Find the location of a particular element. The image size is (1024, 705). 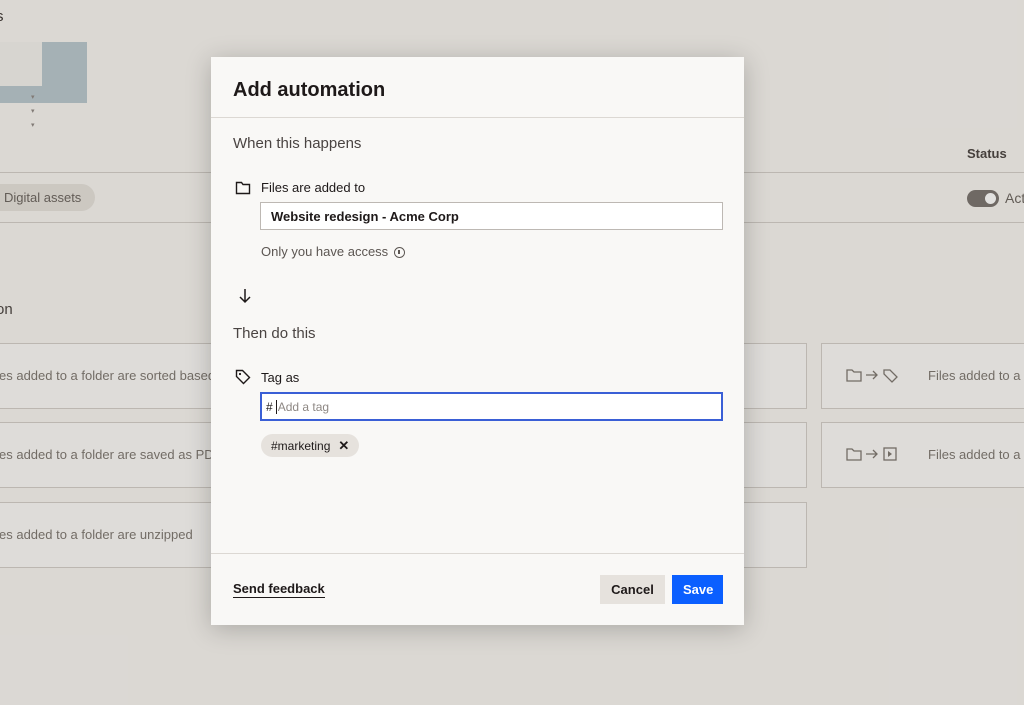

tag-input is located at coordinates (497, 406).